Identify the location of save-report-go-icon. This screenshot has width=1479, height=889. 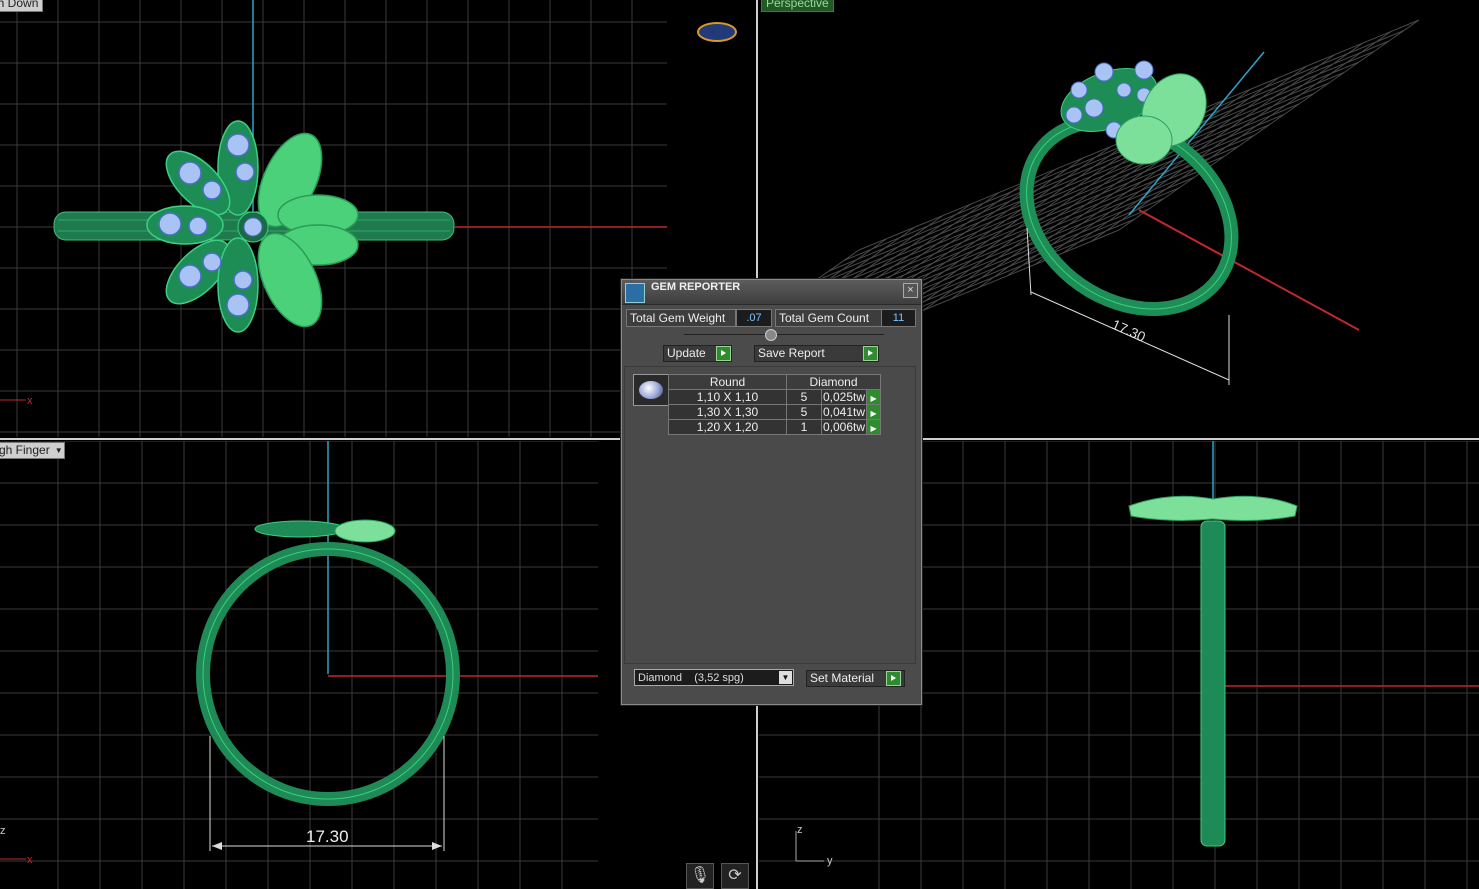
(870, 353).